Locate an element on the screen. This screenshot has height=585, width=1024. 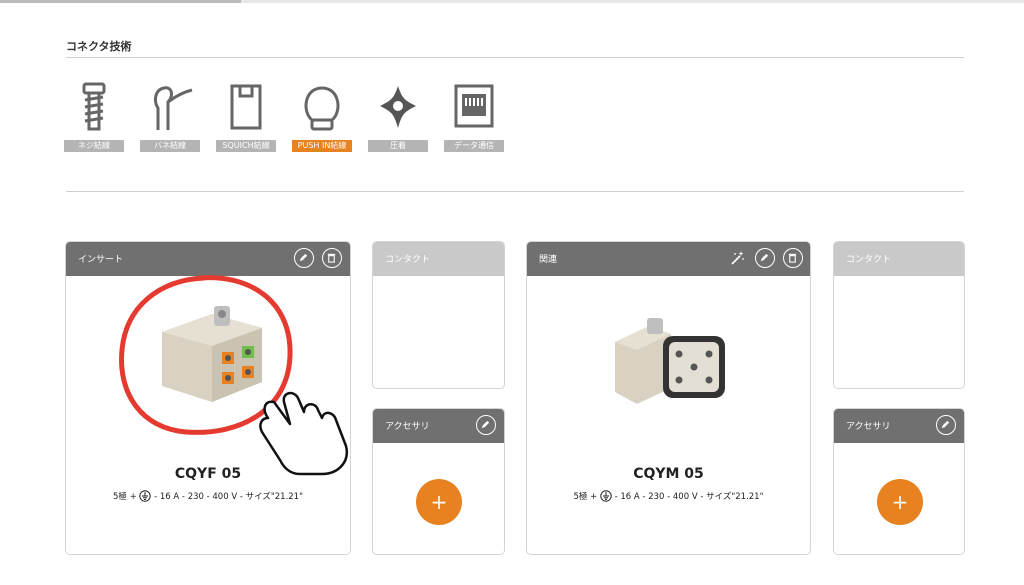
tech-squich: SQUICH結線 is located at coordinates (246, 118).